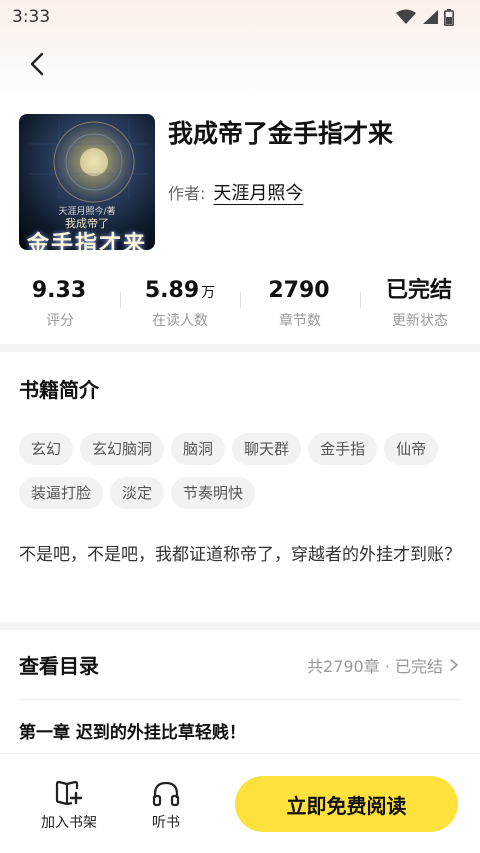  What do you see at coordinates (454, 664) in the screenshot?
I see `chevron-right-icon` at bounding box center [454, 664].